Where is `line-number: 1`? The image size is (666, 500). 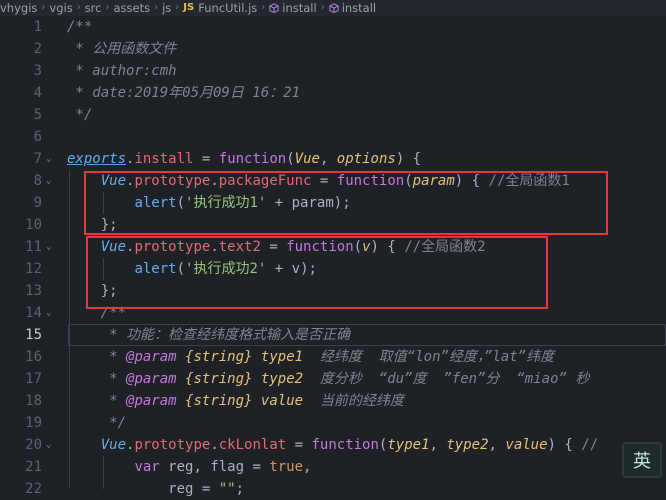 line-number: 1 is located at coordinates (37, 27).